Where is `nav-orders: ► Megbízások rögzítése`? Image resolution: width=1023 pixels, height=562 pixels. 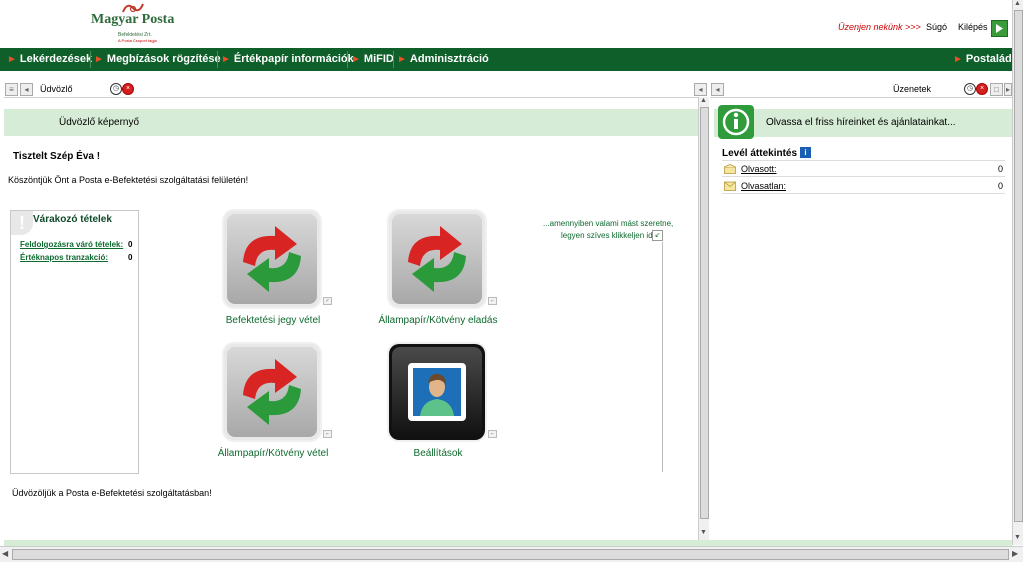
nav-orders: ► Megbízások rögzítése is located at coordinates (157, 59).